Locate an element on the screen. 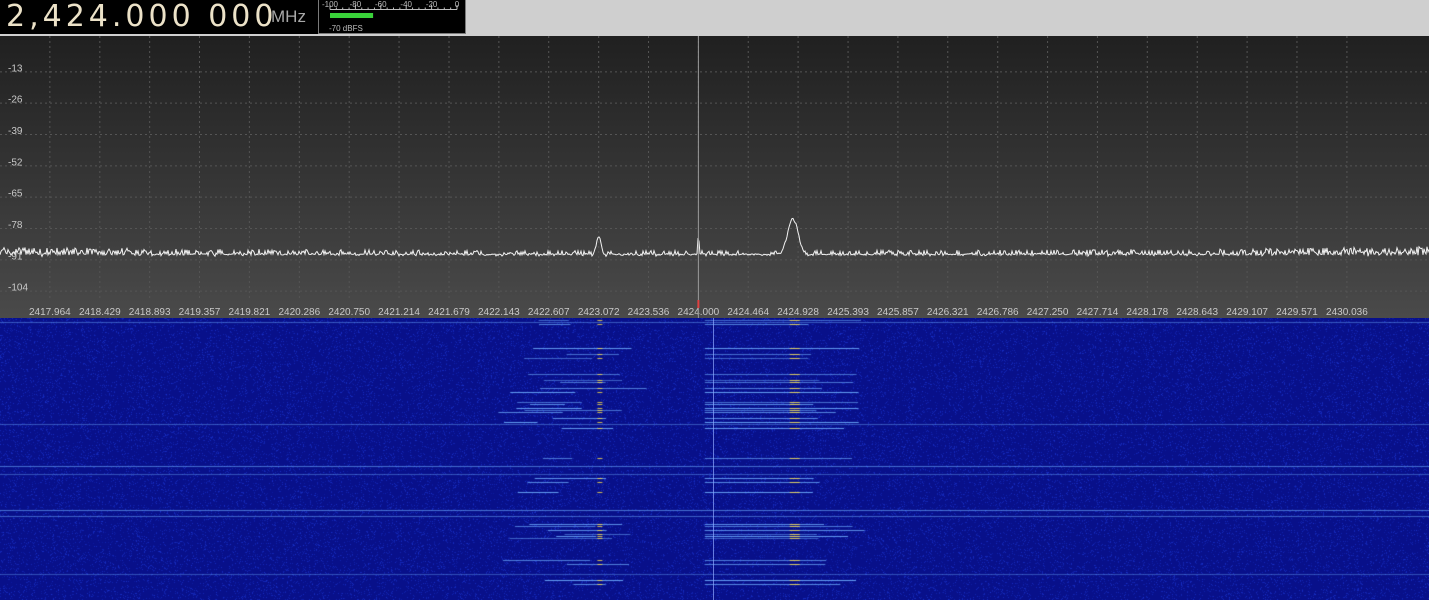 The image size is (1429, 600). frequency-display: 2,424.000 000 MHz is located at coordinates (159, 17).